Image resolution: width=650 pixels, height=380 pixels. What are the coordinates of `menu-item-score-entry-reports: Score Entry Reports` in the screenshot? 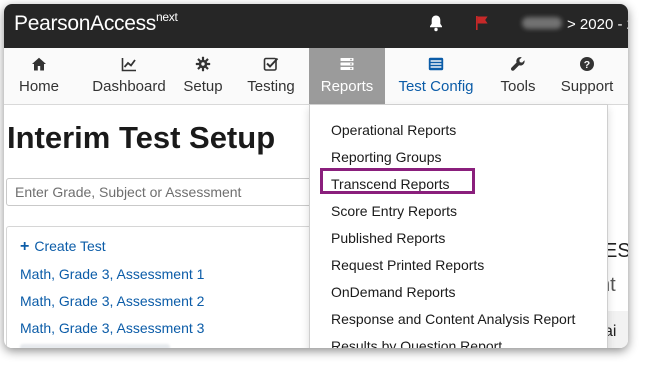 It's located at (394, 211).